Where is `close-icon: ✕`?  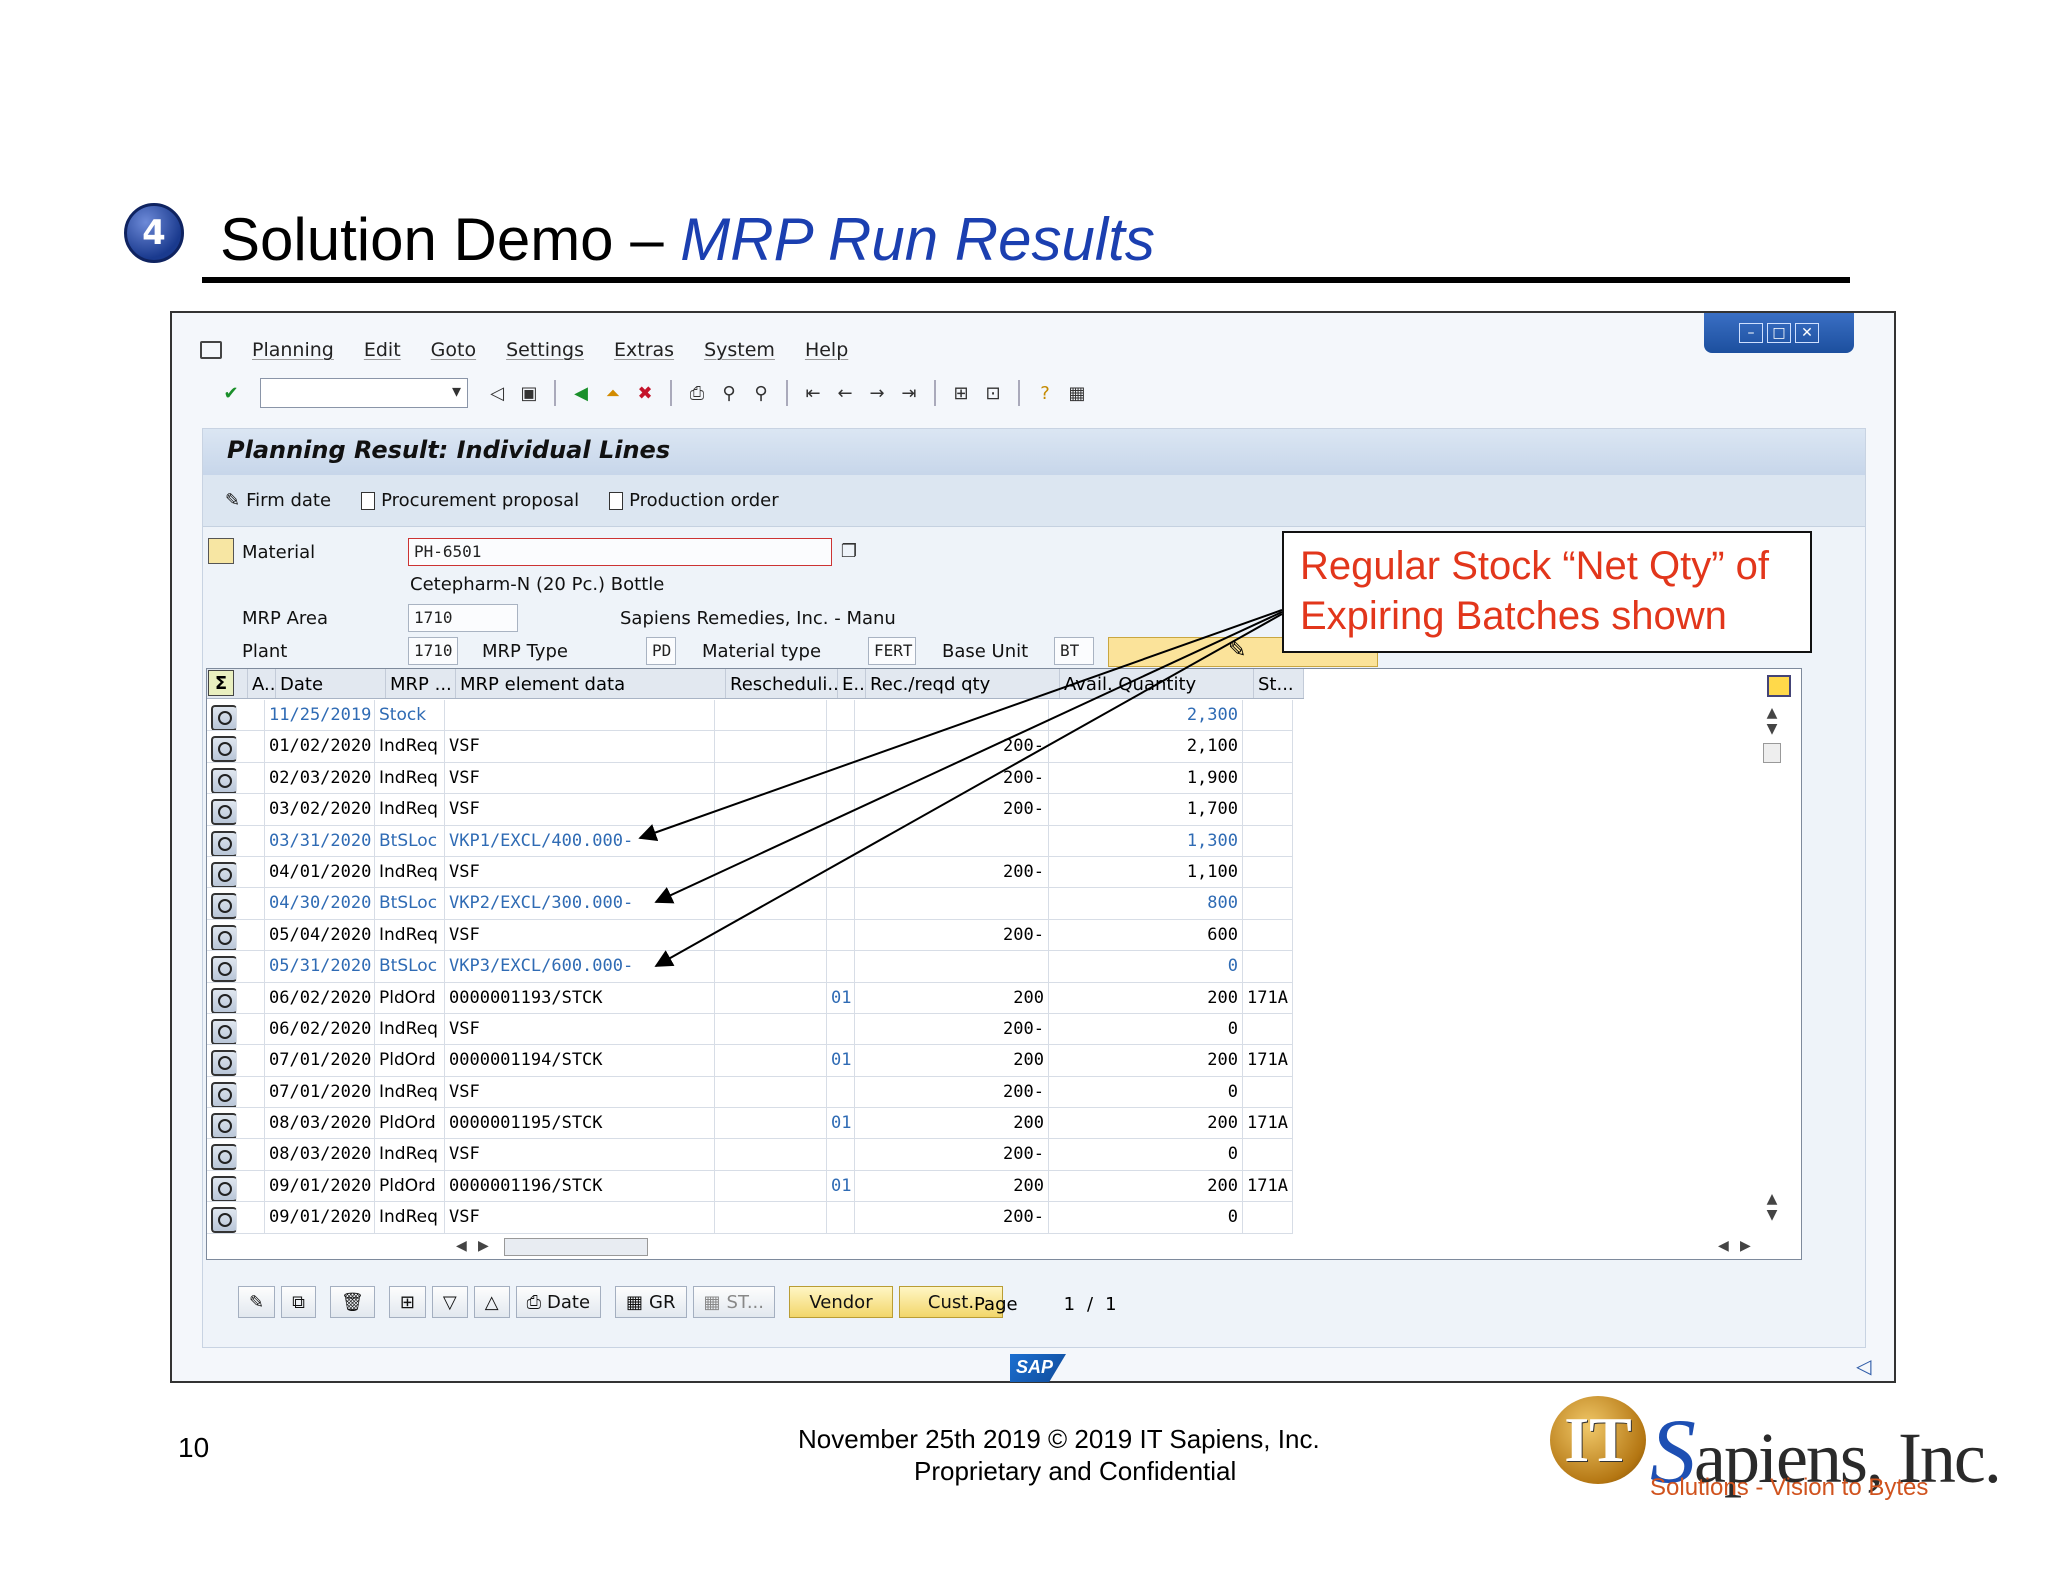
close-icon: ✕ is located at coordinates (1807, 333).